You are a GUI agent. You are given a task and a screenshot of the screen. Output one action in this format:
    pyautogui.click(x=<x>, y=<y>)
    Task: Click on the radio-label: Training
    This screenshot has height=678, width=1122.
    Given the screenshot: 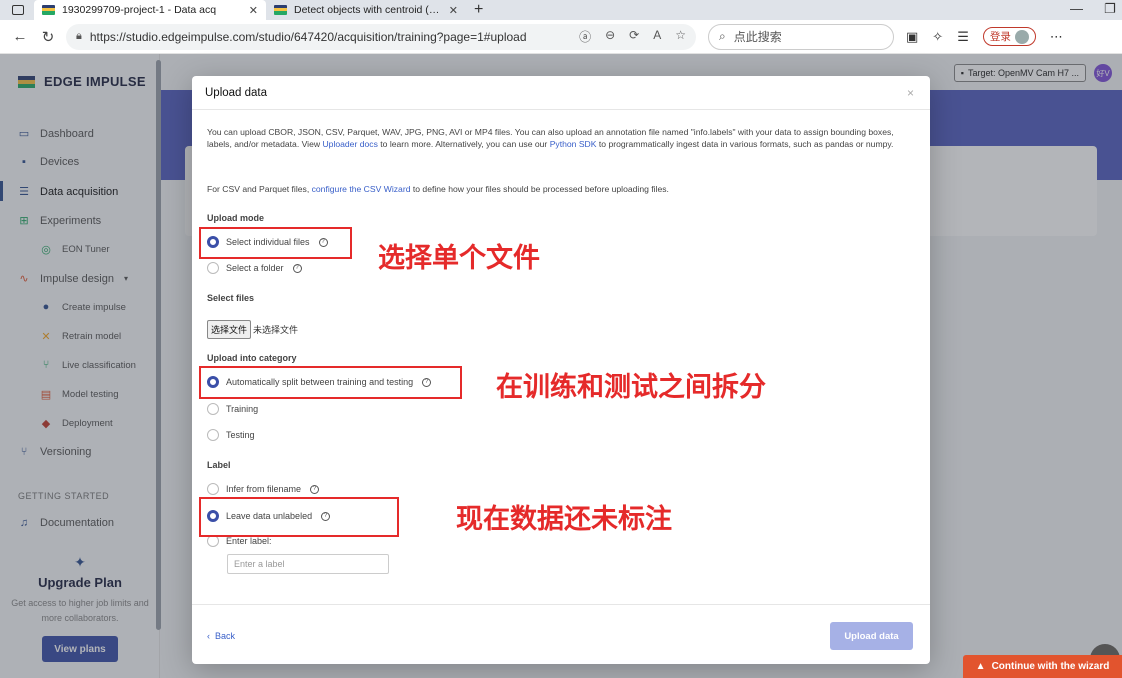 What is the action you would take?
    pyautogui.click(x=242, y=409)
    